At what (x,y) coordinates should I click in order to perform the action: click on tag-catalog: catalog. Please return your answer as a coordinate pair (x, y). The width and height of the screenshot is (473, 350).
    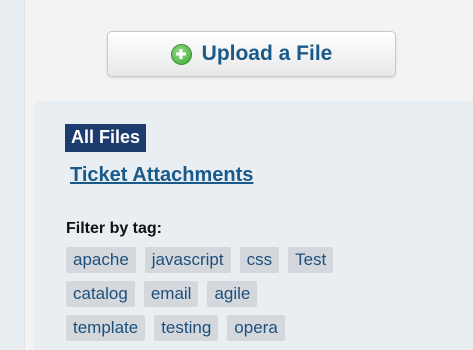
    Looking at the image, I should click on (100, 294).